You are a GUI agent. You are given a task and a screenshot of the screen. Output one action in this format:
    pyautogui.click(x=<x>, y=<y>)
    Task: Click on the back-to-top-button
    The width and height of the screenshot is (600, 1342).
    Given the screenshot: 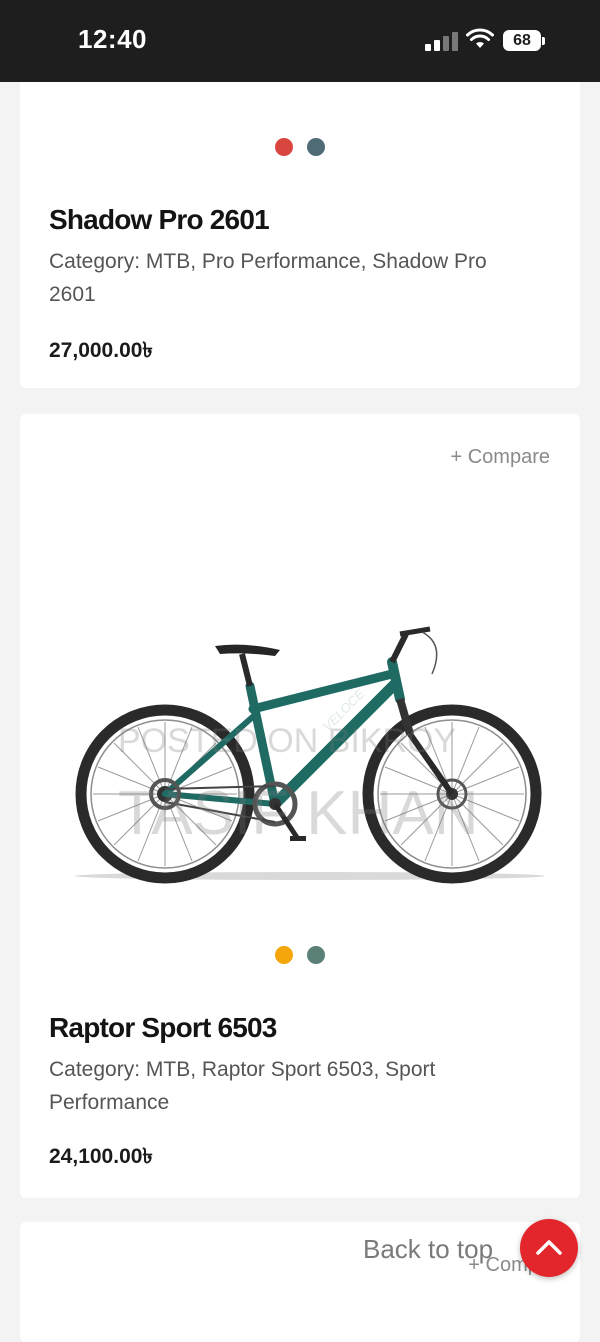 What is the action you would take?
    pyautogui.click(x=549, y=1248)
    